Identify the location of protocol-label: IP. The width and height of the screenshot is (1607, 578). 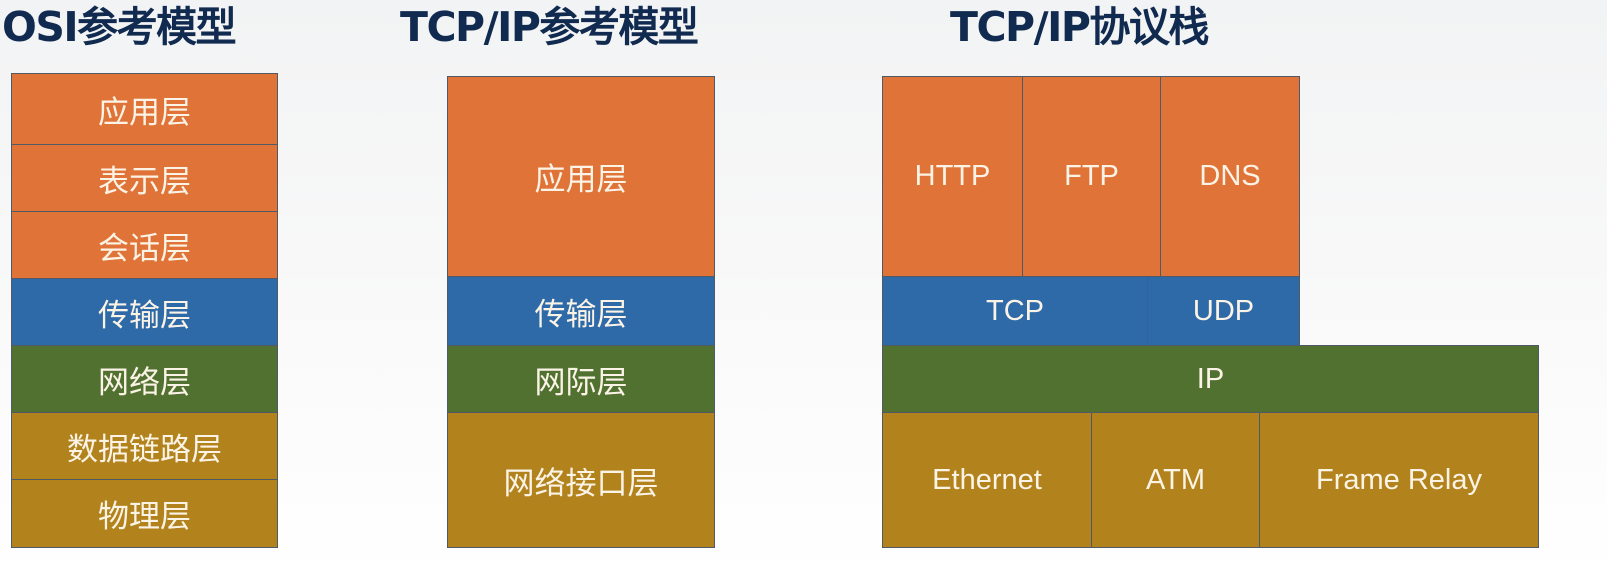
(1210, 378).